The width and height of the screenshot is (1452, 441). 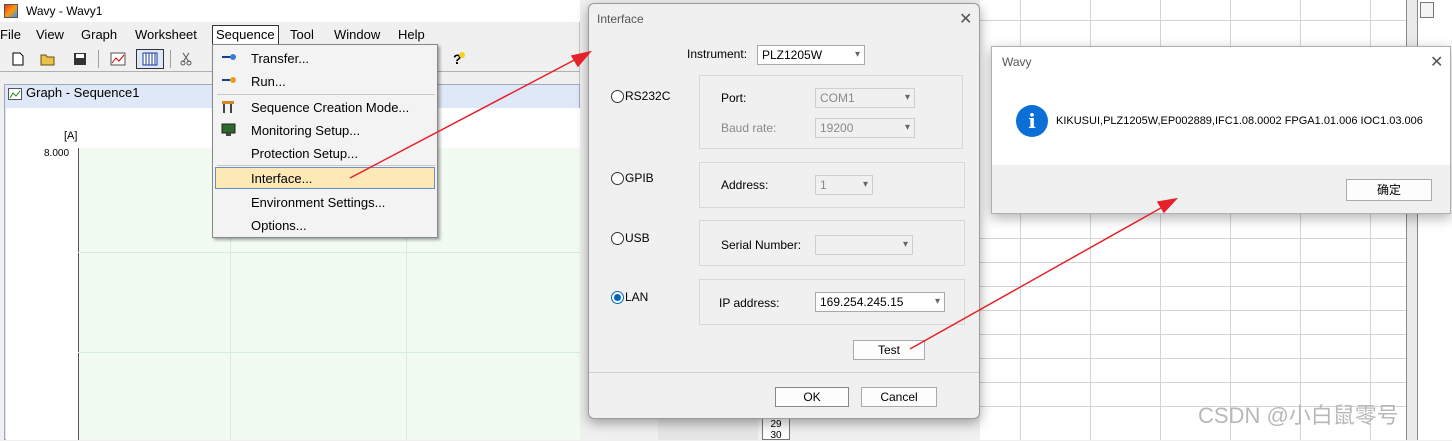 I want to click on watermark: CSDN @小白鼠零号, so click(x=1298, y=415).